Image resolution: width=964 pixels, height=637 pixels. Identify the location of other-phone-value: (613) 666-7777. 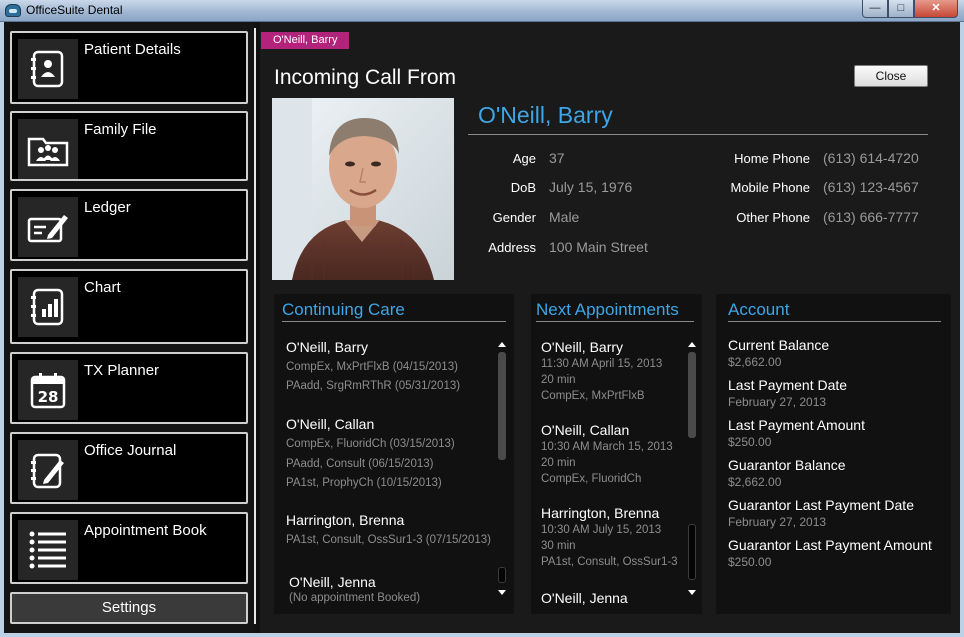
(871, 217).